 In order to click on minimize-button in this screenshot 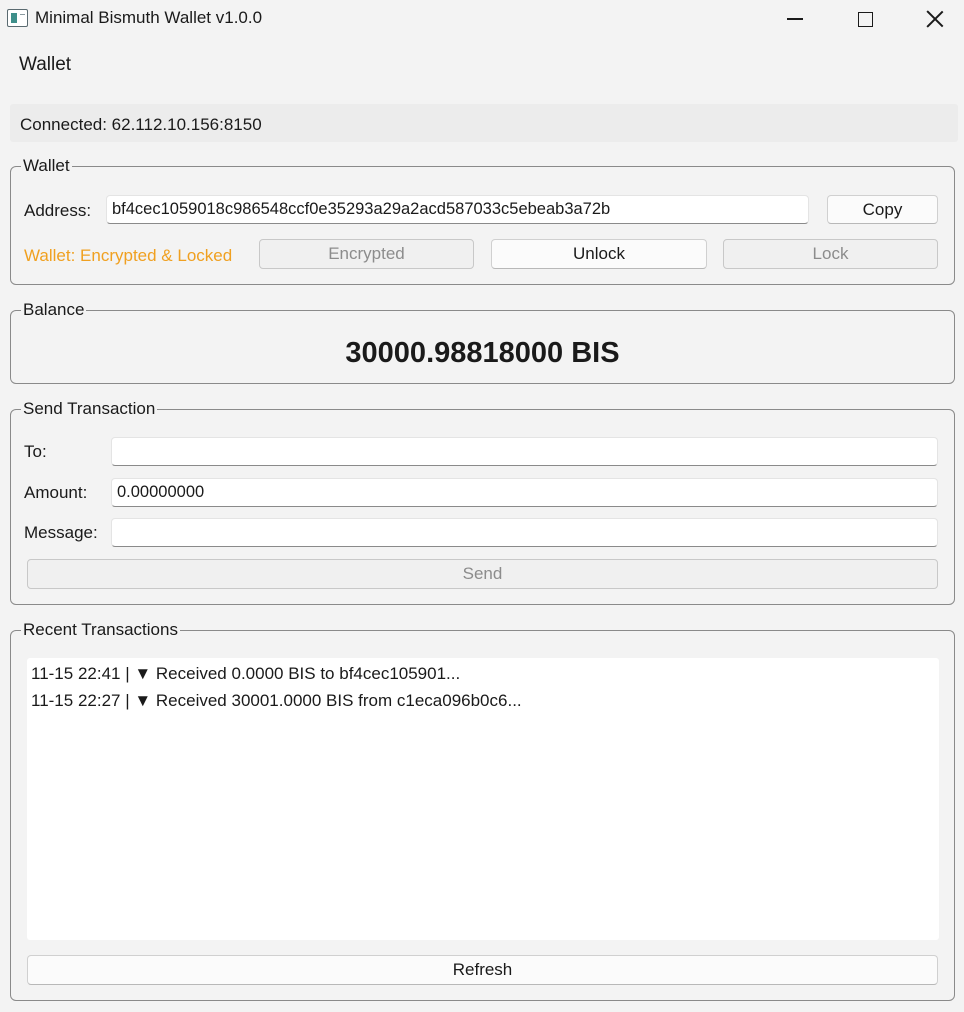, I will do `click(795, 19)`.